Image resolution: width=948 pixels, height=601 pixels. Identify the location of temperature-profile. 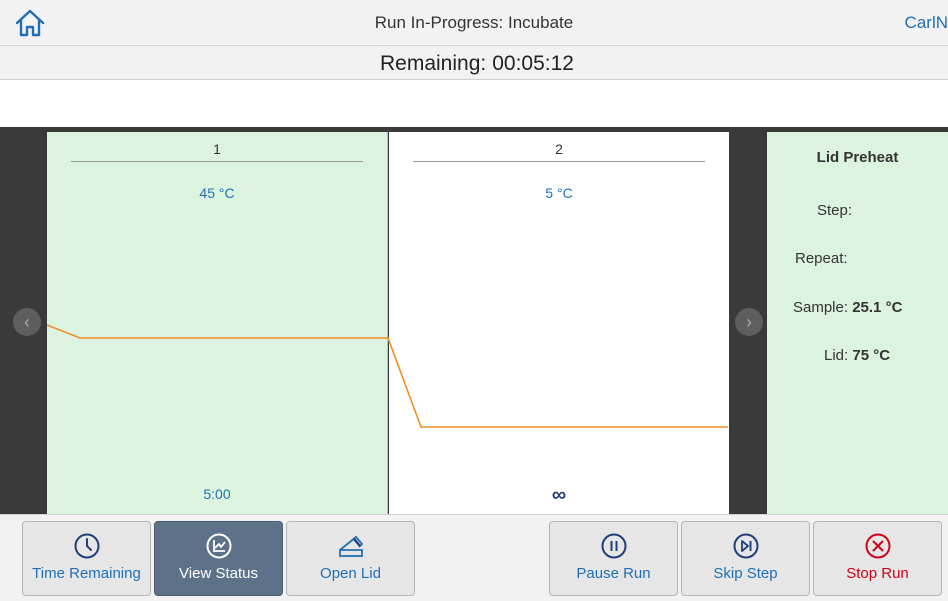
(387, 376).